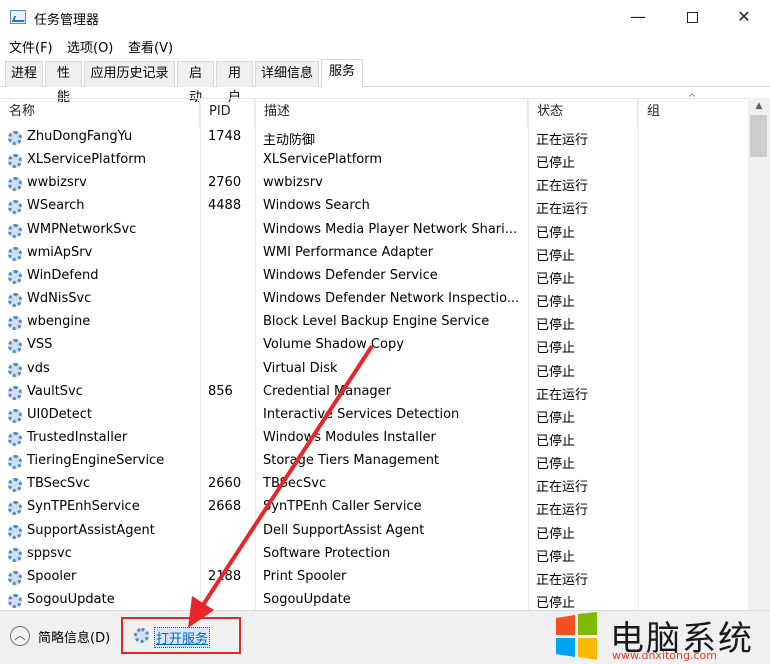 This screenshot has height=664, width=770. Describe the element at coordinates (293, 183) in the screenshot. I see `service-description: wwbizsrv` at that location.